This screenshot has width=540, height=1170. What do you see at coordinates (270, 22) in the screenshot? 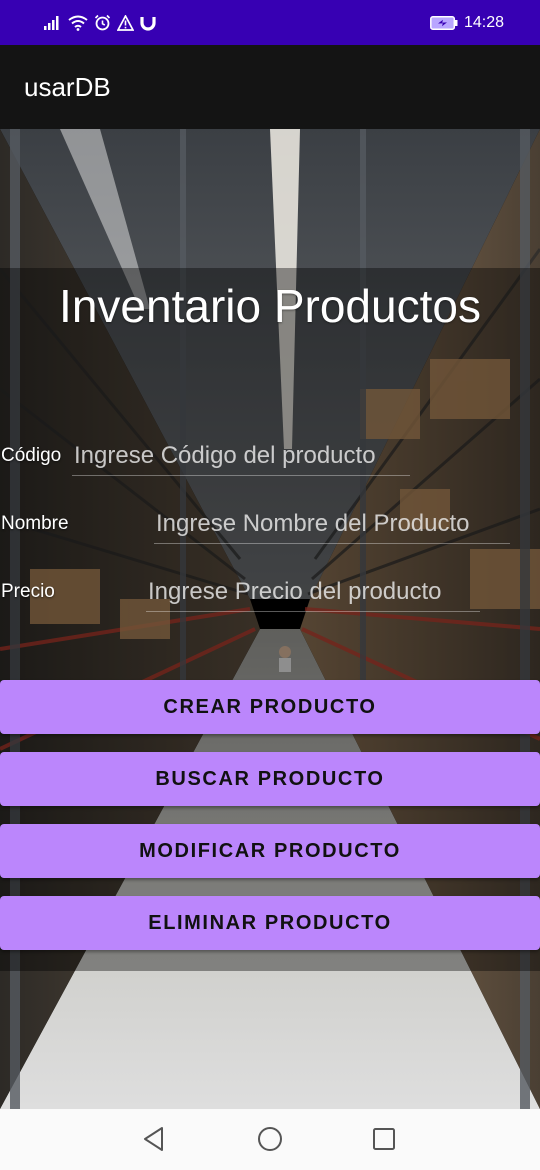
I see `status-bar: 14:28` at bounding box center [270, 22].